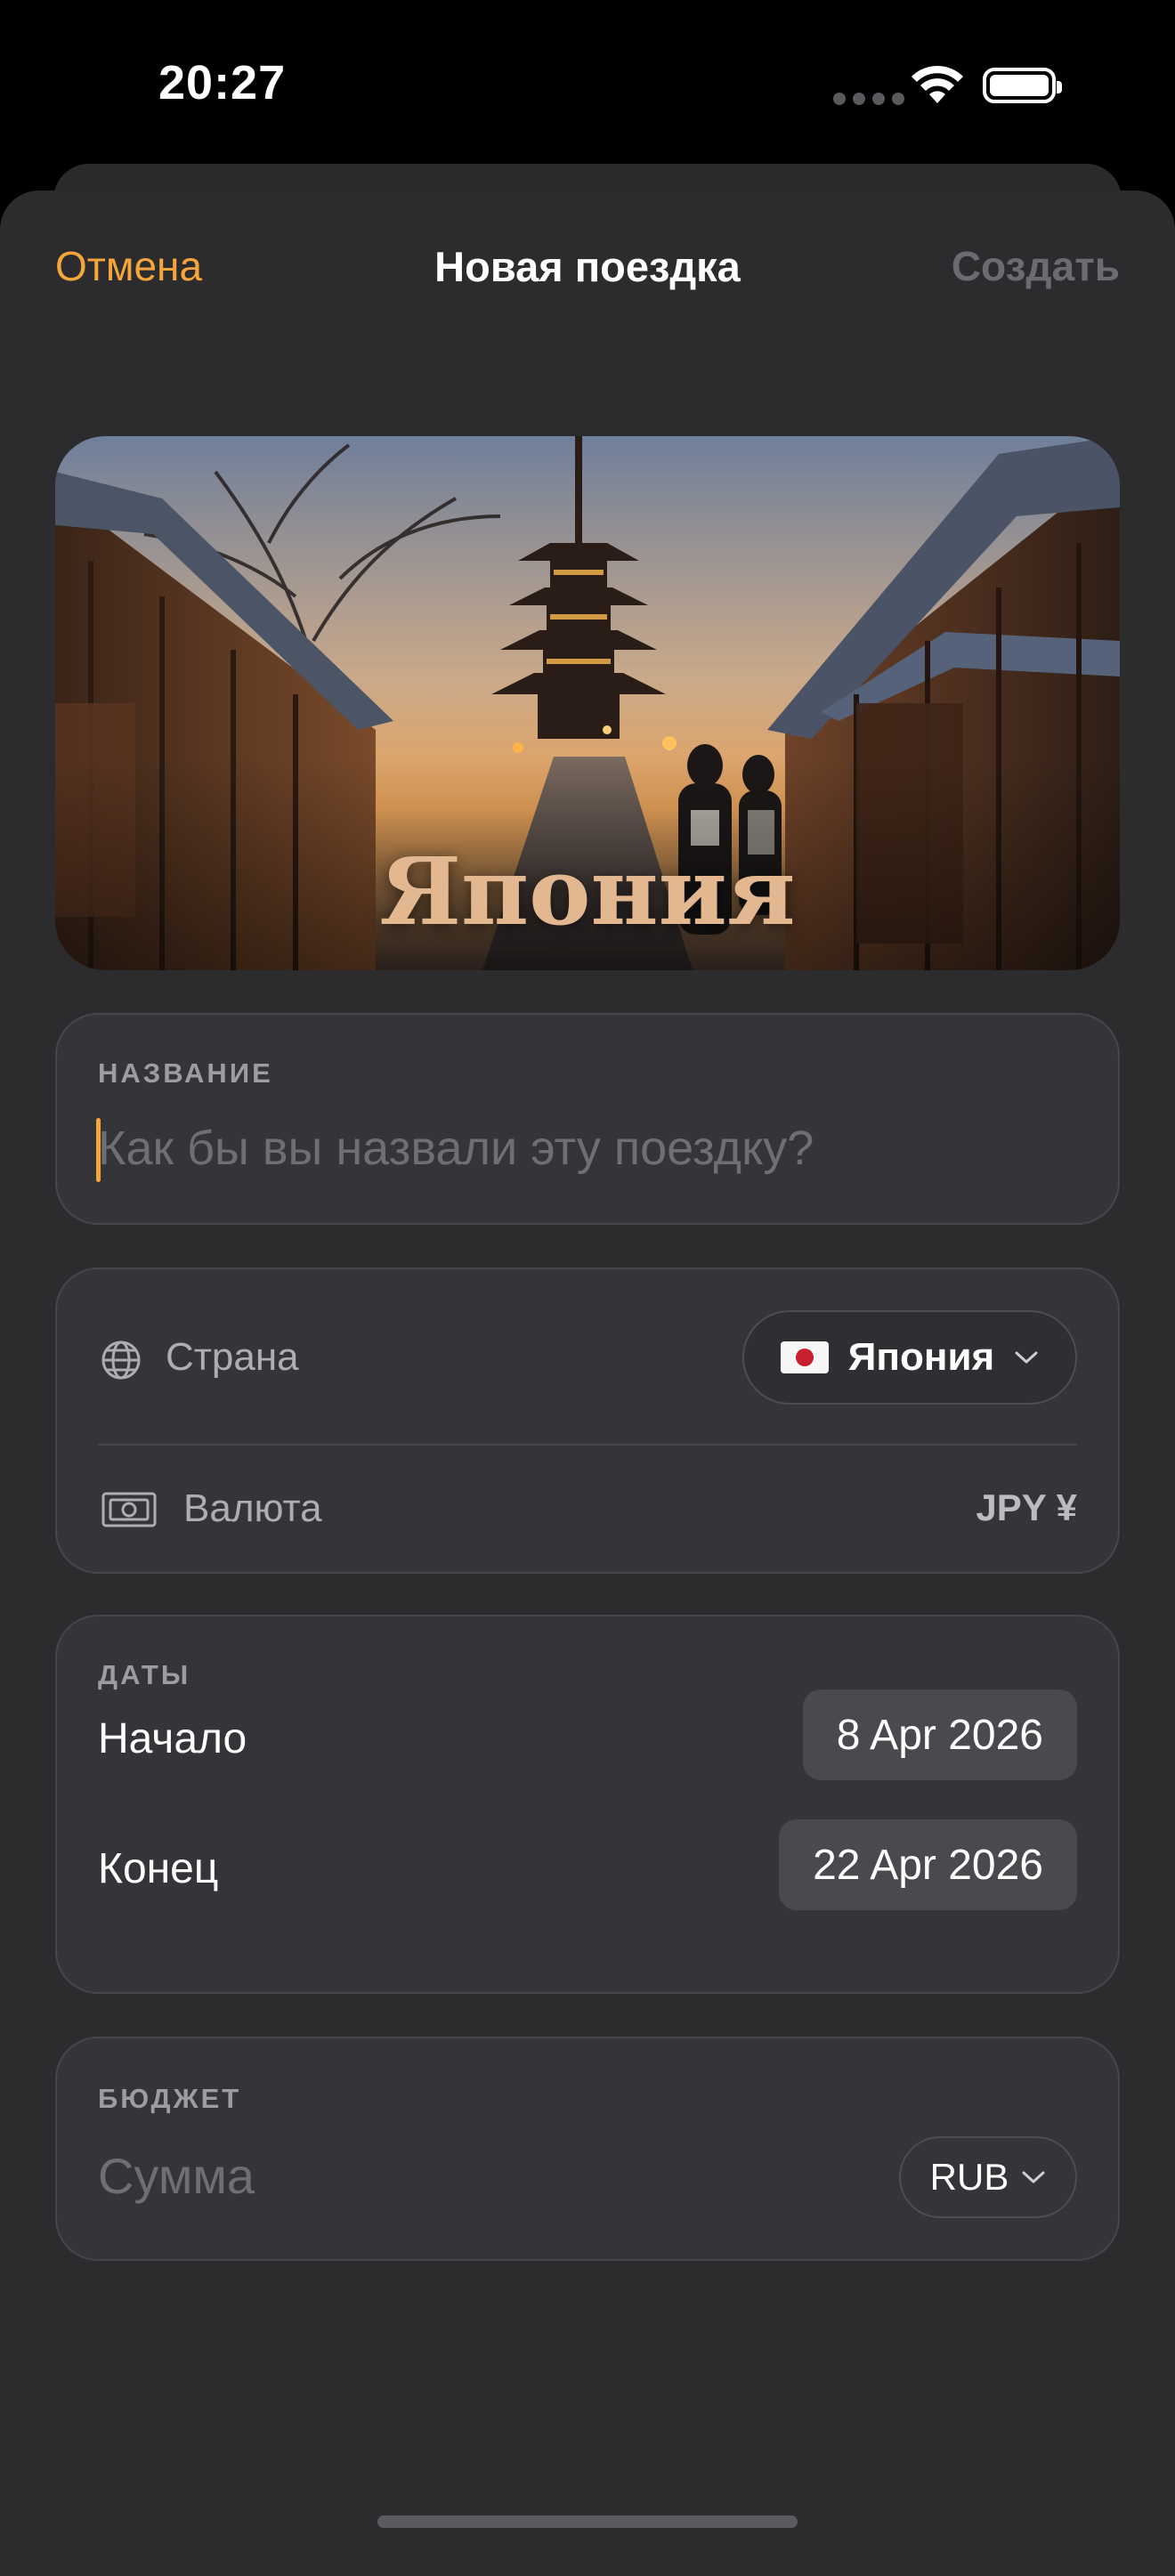  I want to click on currency-label: Валюта, so click(252, 1508).